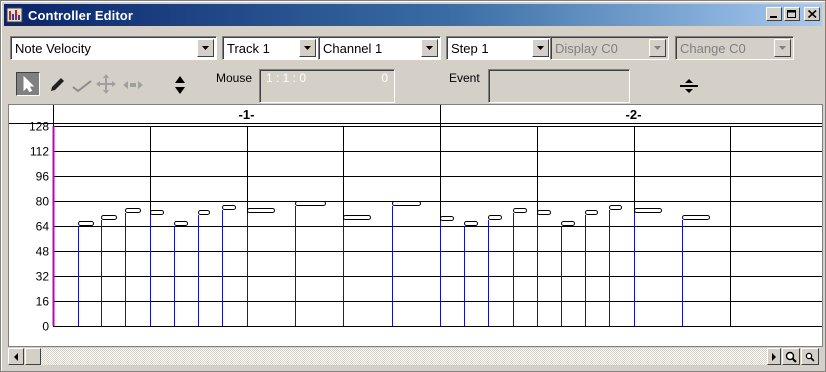 The width and height of the screenshot is (826, 372). I want to click on step-value: Step 1, so click(470, 48).